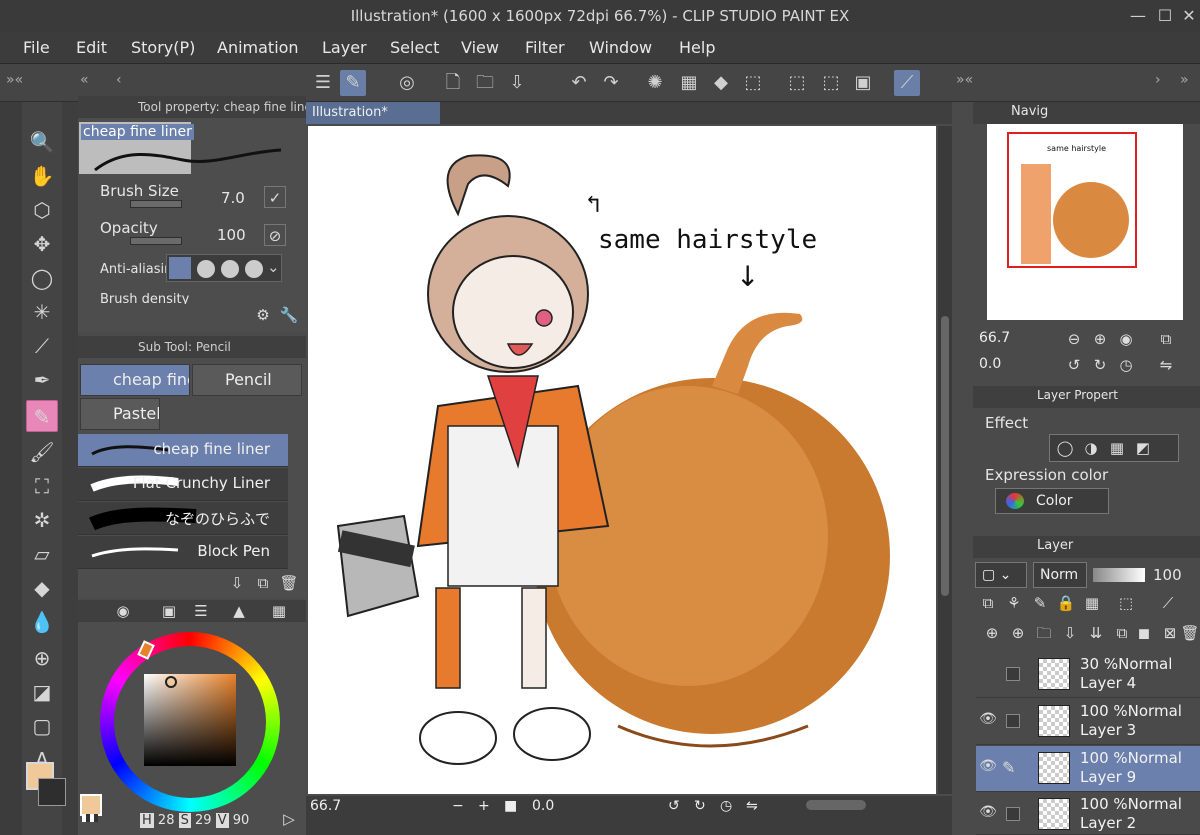 Image resolution: width=1200 pixels, height=835 pixels. What do you see at coordinates (721, 83) in the screenshot?
I see `fill-icon: ◆` at bounding box center [721, 83].